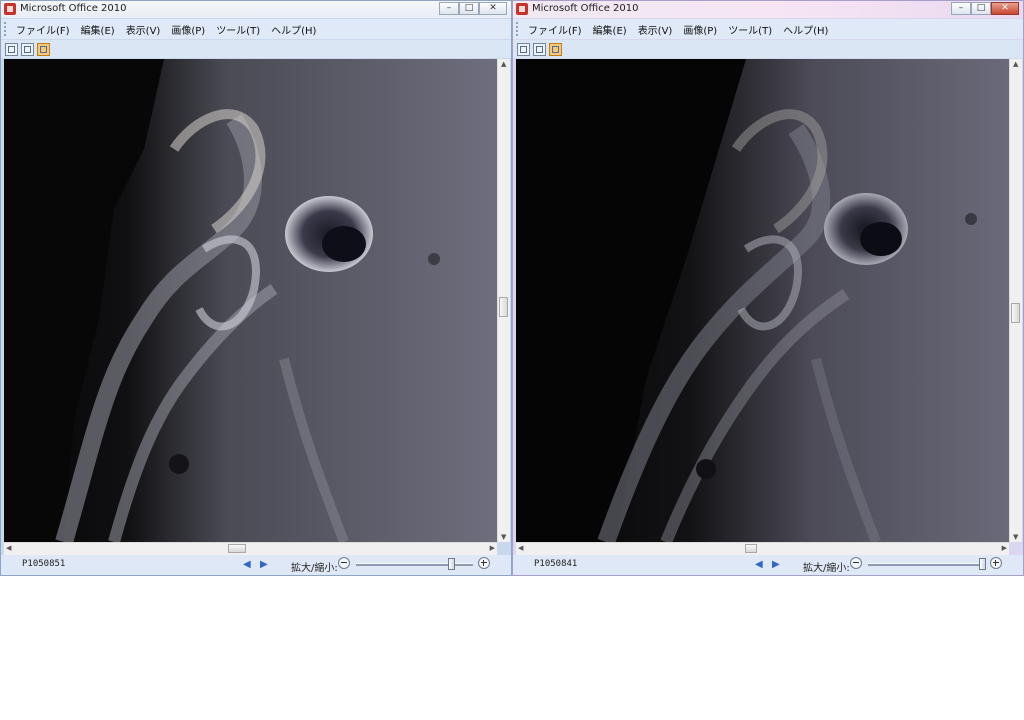 This screenshot has height=720, width=1024. I want to click on status-bar: P1050841 ◀ ▶ 拡大/縮小:, so click(768, 565).